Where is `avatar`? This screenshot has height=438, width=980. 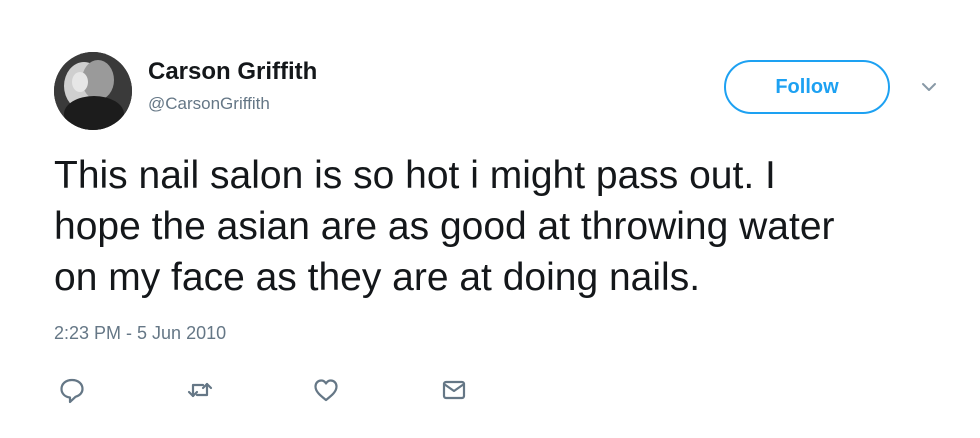
avatar is located at coordinates (93, 91).